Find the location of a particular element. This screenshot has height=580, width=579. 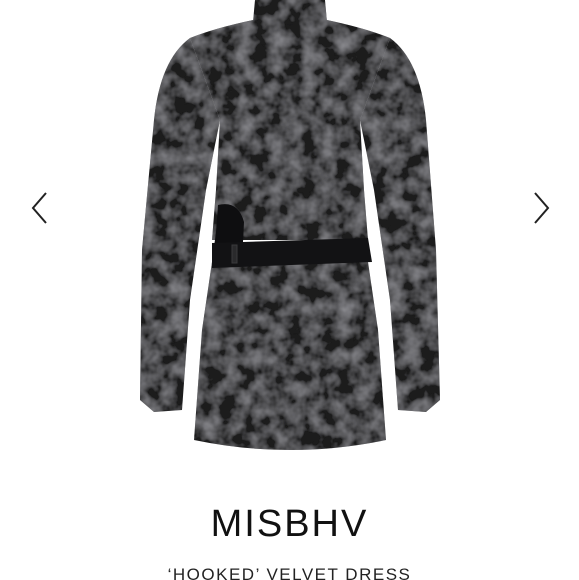

chevron-right-icon is located at coordinates (542, 208).